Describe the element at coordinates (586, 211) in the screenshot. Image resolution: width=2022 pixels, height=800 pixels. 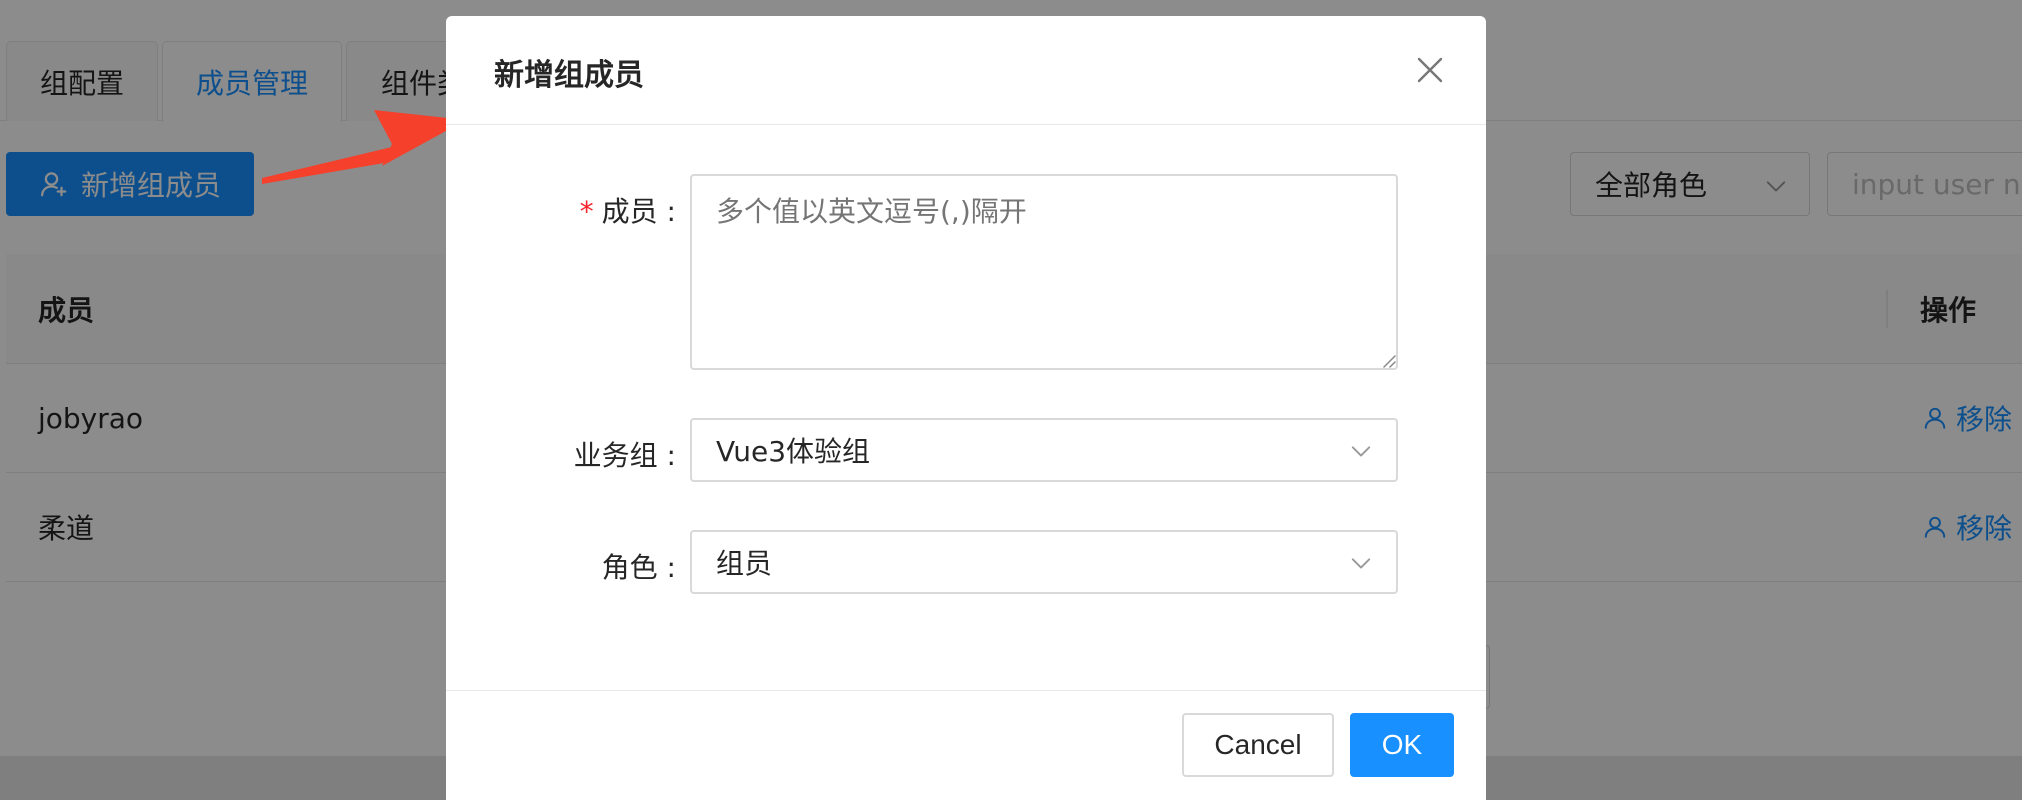
I see `required-mark: *` at that location.